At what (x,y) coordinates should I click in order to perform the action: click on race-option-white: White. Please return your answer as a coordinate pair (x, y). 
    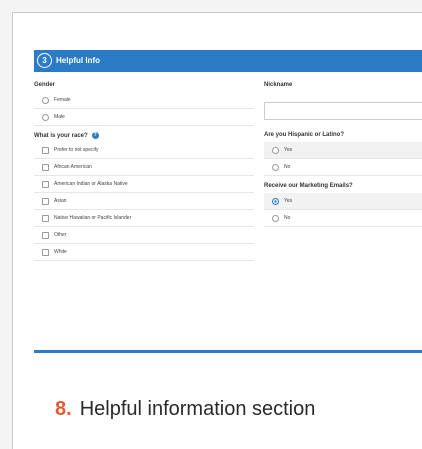
    Looking at the image, I should click on (144, 252).